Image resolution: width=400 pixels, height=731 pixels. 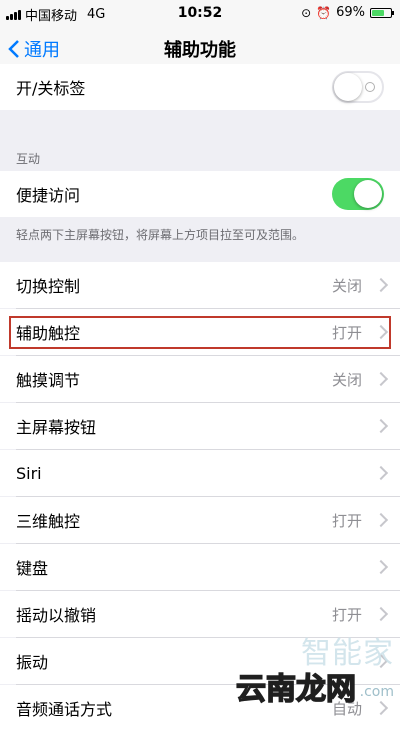 I want to click on reachability-label: 便捷访问, so click(x=48, y=195).